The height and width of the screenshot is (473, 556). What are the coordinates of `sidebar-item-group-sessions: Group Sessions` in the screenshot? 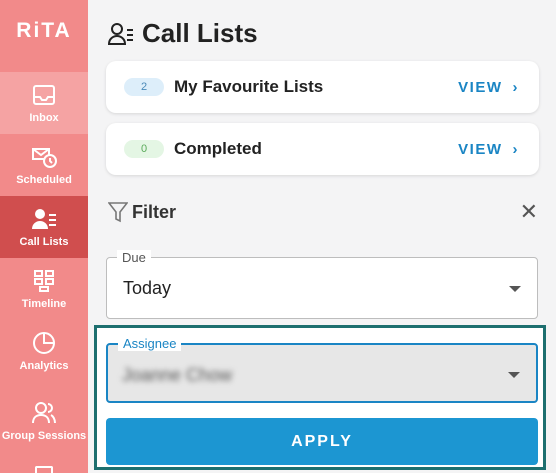 It's located at (44, 421).